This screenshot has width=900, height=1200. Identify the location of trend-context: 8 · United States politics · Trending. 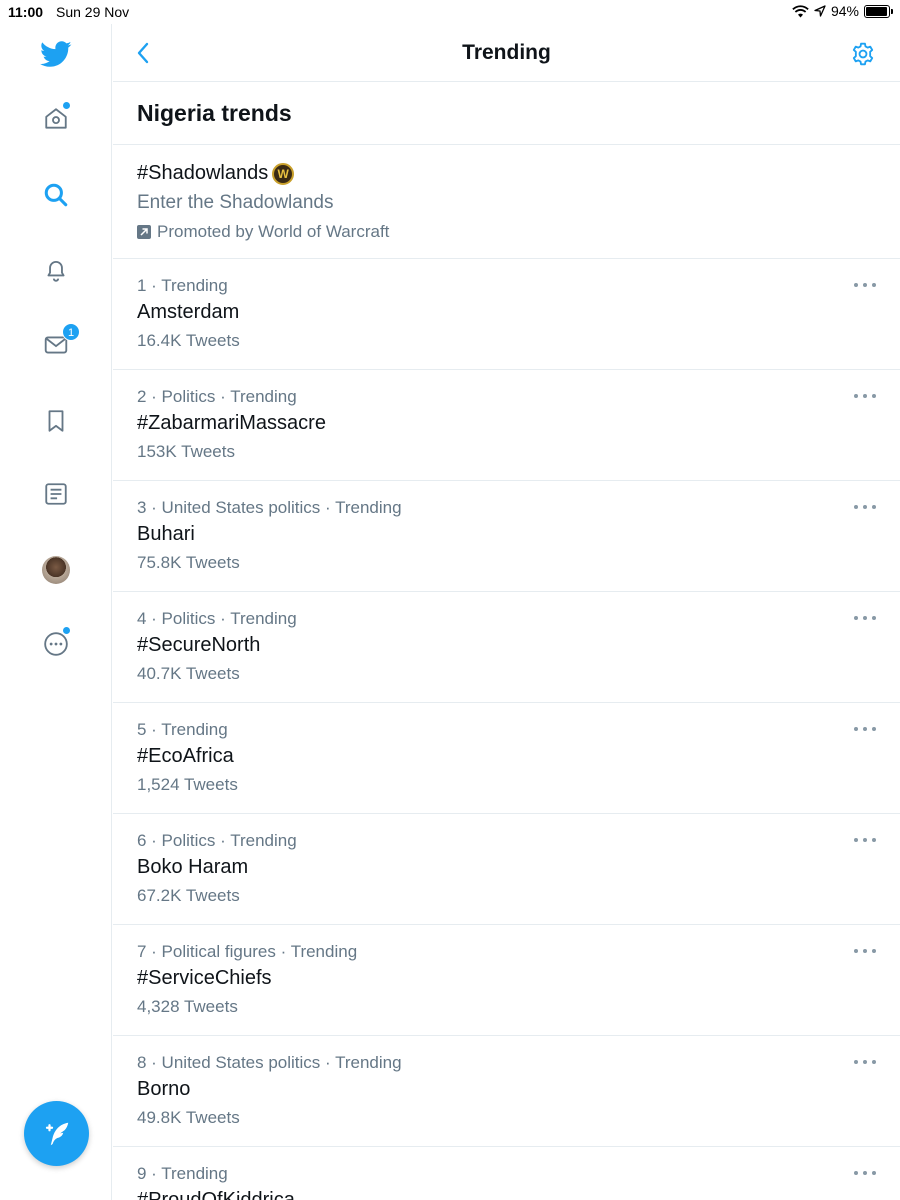
(269, 1062).